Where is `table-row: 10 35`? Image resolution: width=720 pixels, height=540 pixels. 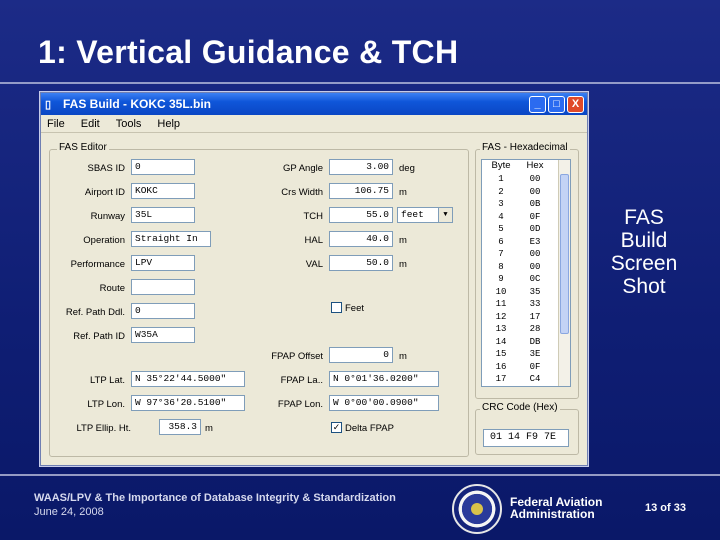
table-row: 10 35 is located at coordinates (526, 292).